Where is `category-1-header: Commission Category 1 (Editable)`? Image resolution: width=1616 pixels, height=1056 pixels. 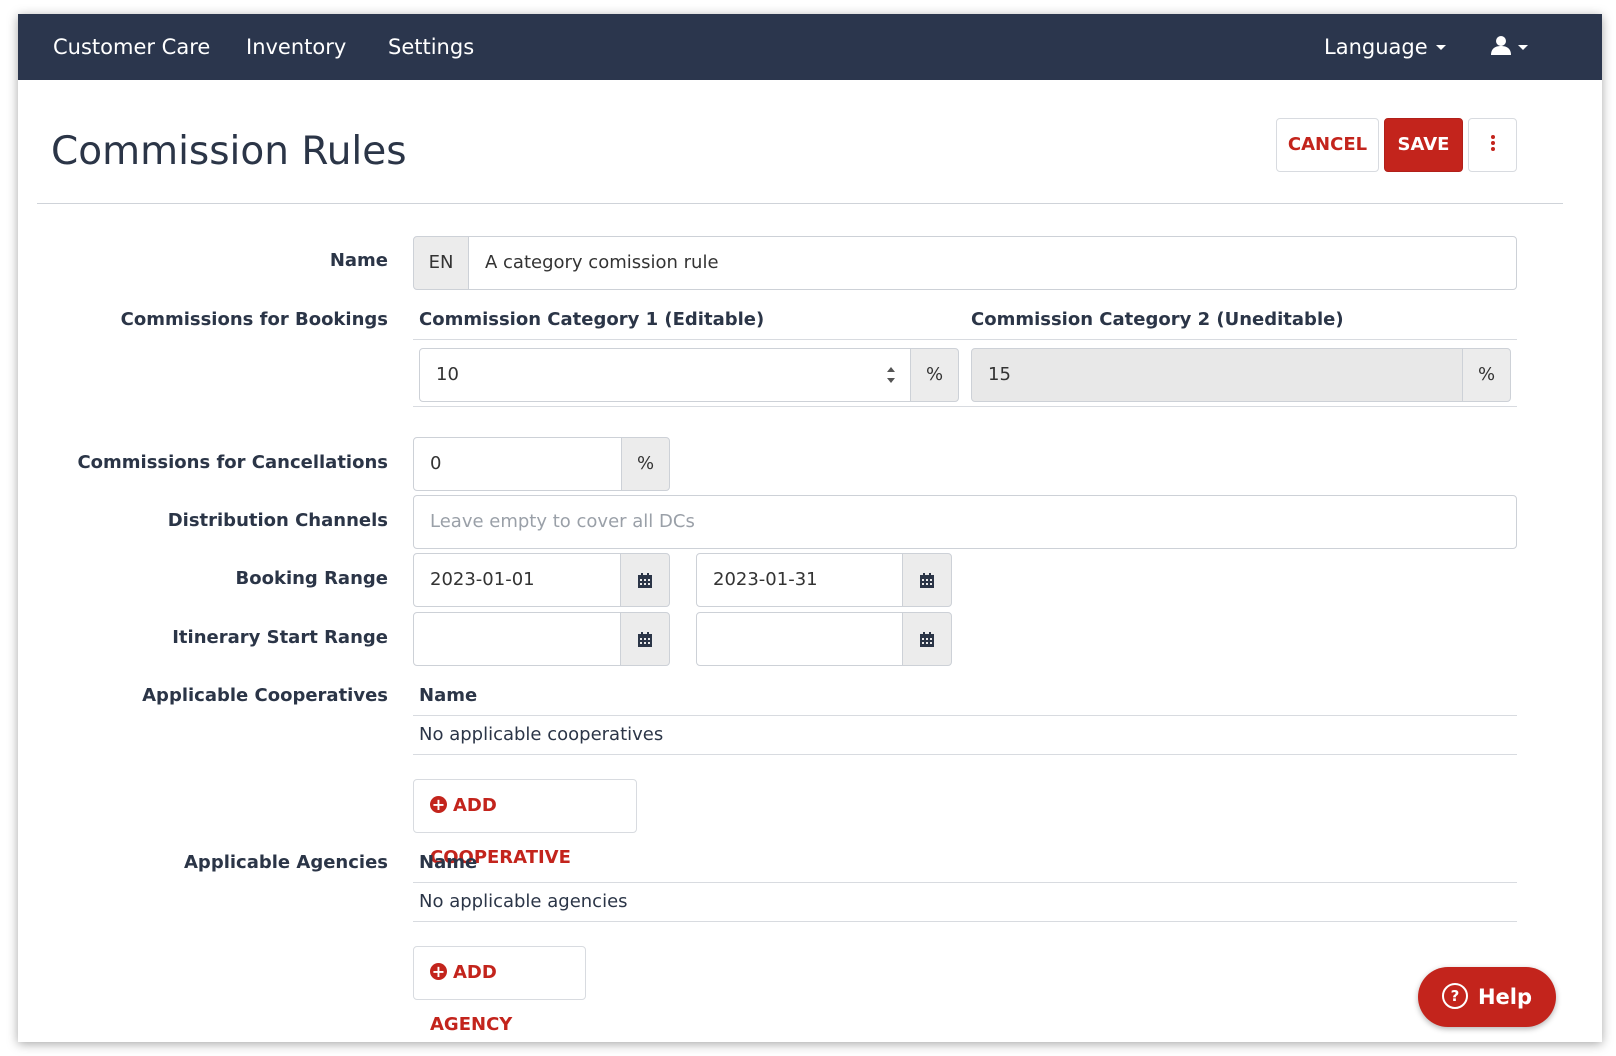 category-1-header: Commission Category 1 (Editable) is located at coordinates (592, 319).